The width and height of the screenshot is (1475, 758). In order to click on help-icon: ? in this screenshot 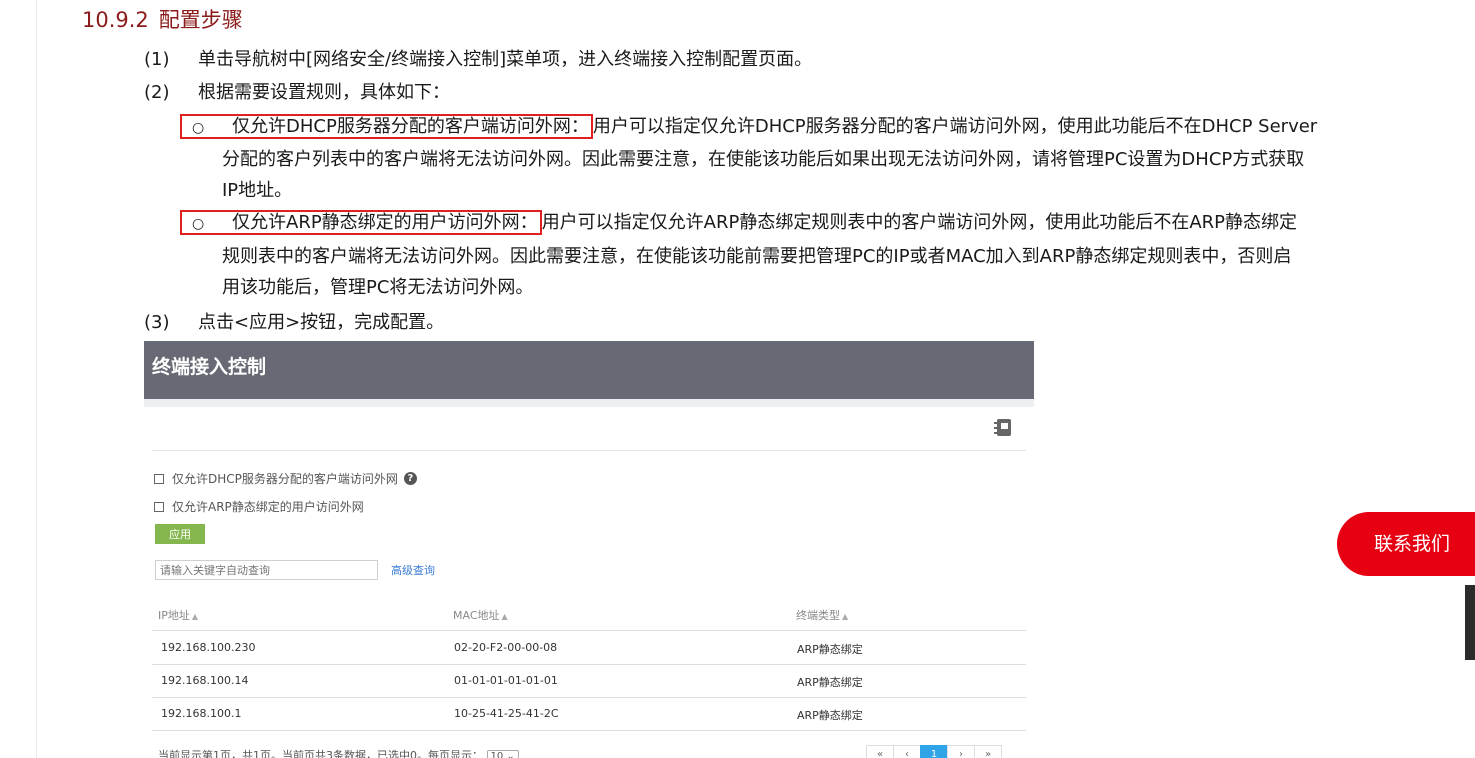, I will do `click(410, 478)`.